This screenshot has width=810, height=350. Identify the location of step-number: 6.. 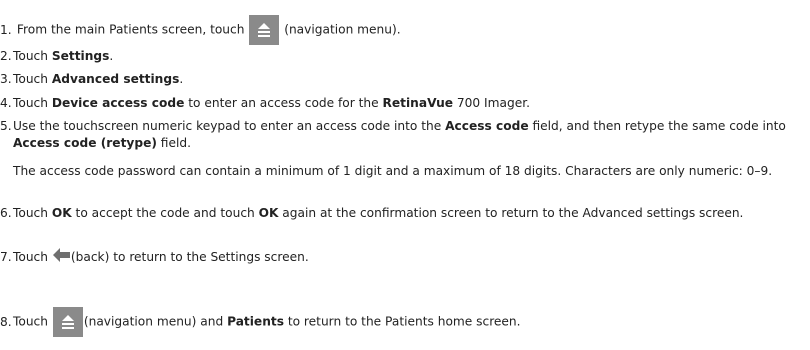
(6, 213).